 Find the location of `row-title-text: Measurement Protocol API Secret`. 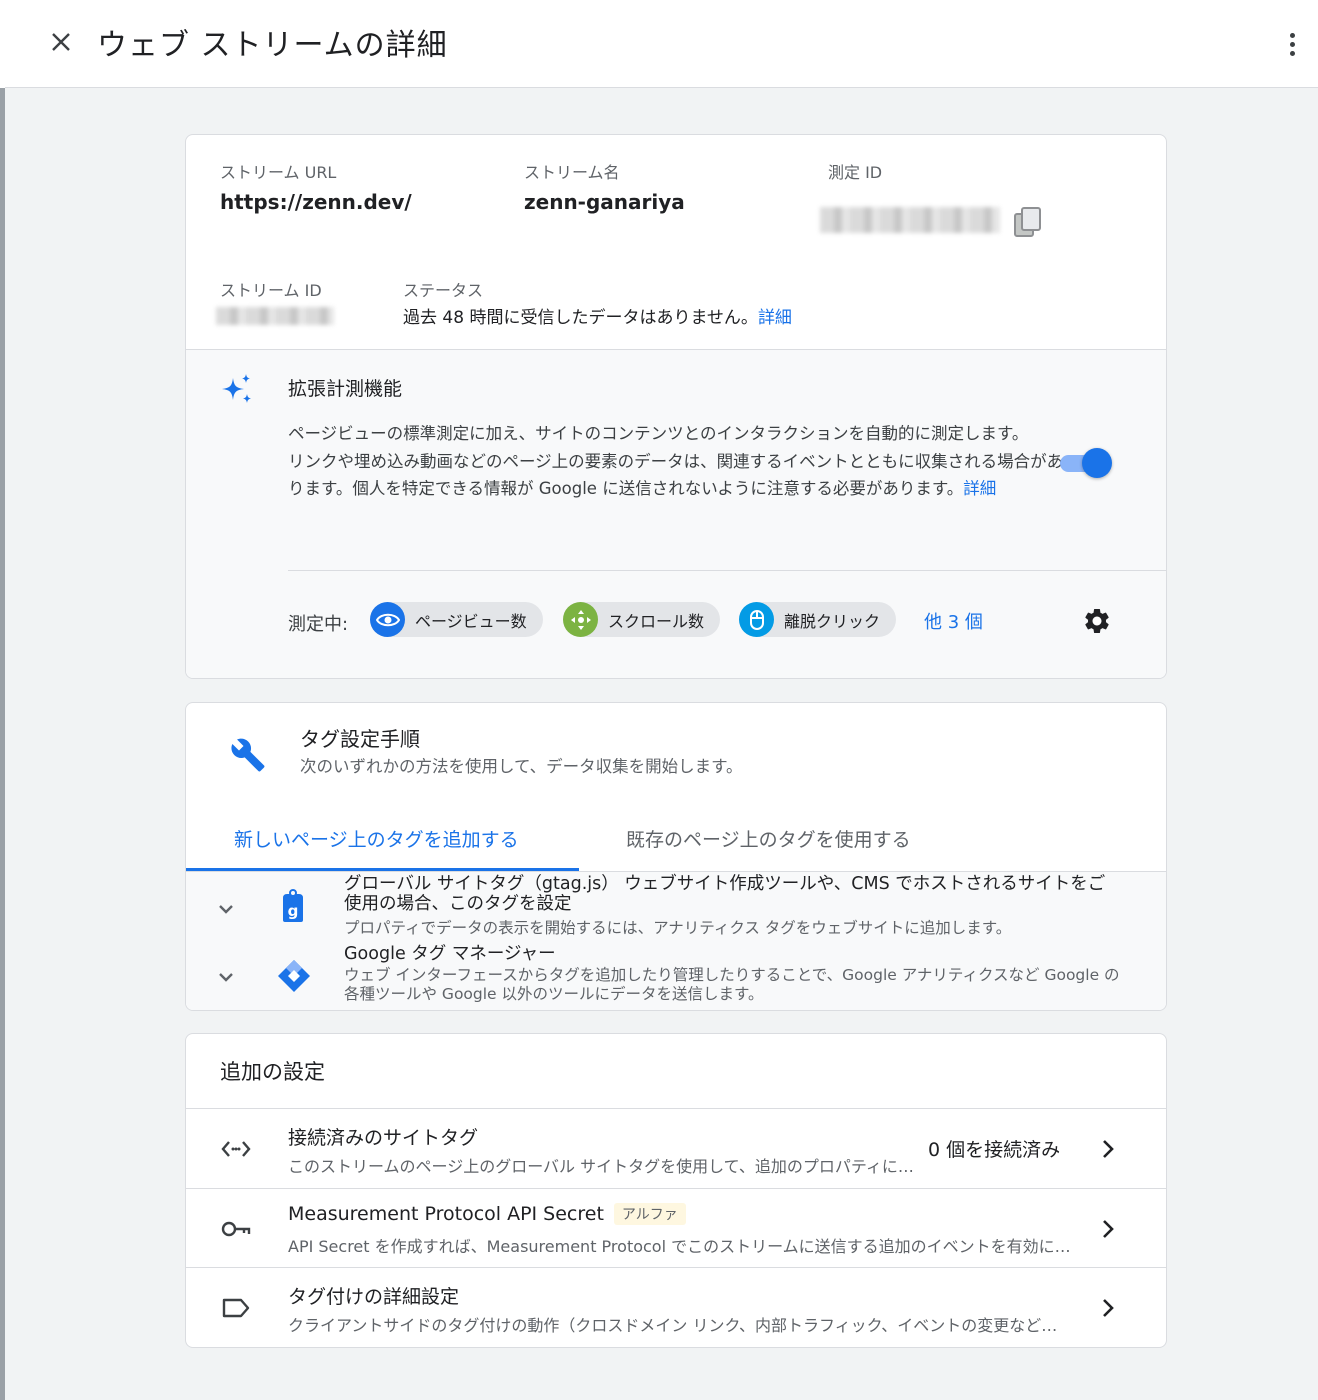

row-title-text: Measurement Protocol API Secret is located at coordinates (446, 1214).